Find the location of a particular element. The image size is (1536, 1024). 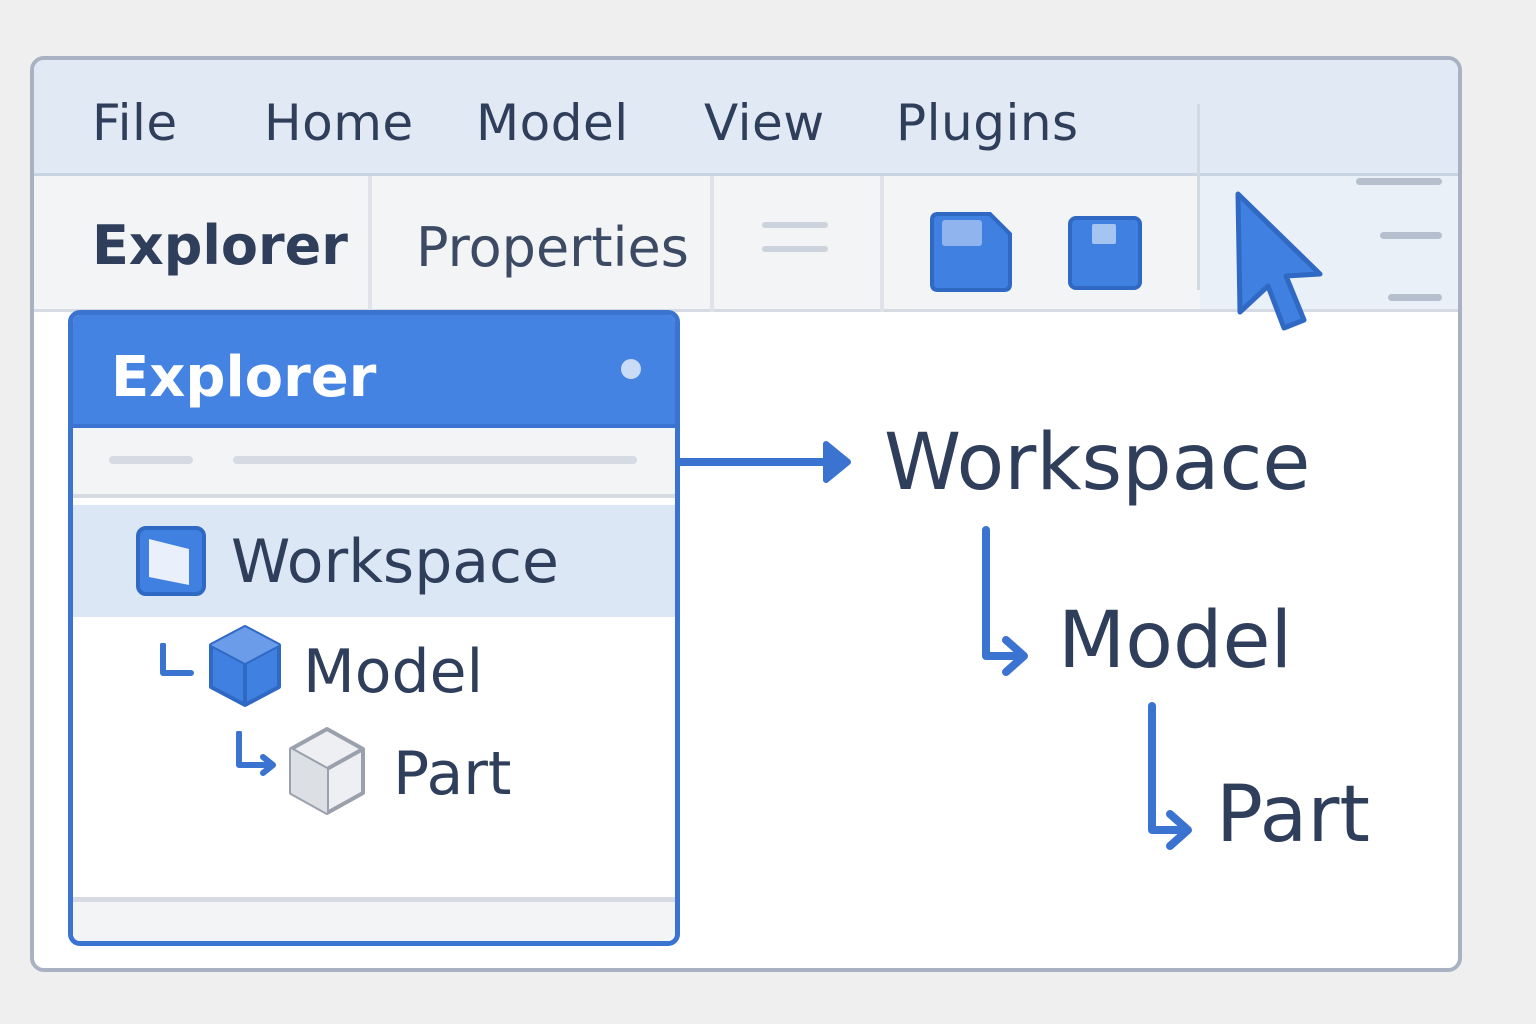

hierarchy-node-part: Part is located at coordinates (1293, 815).